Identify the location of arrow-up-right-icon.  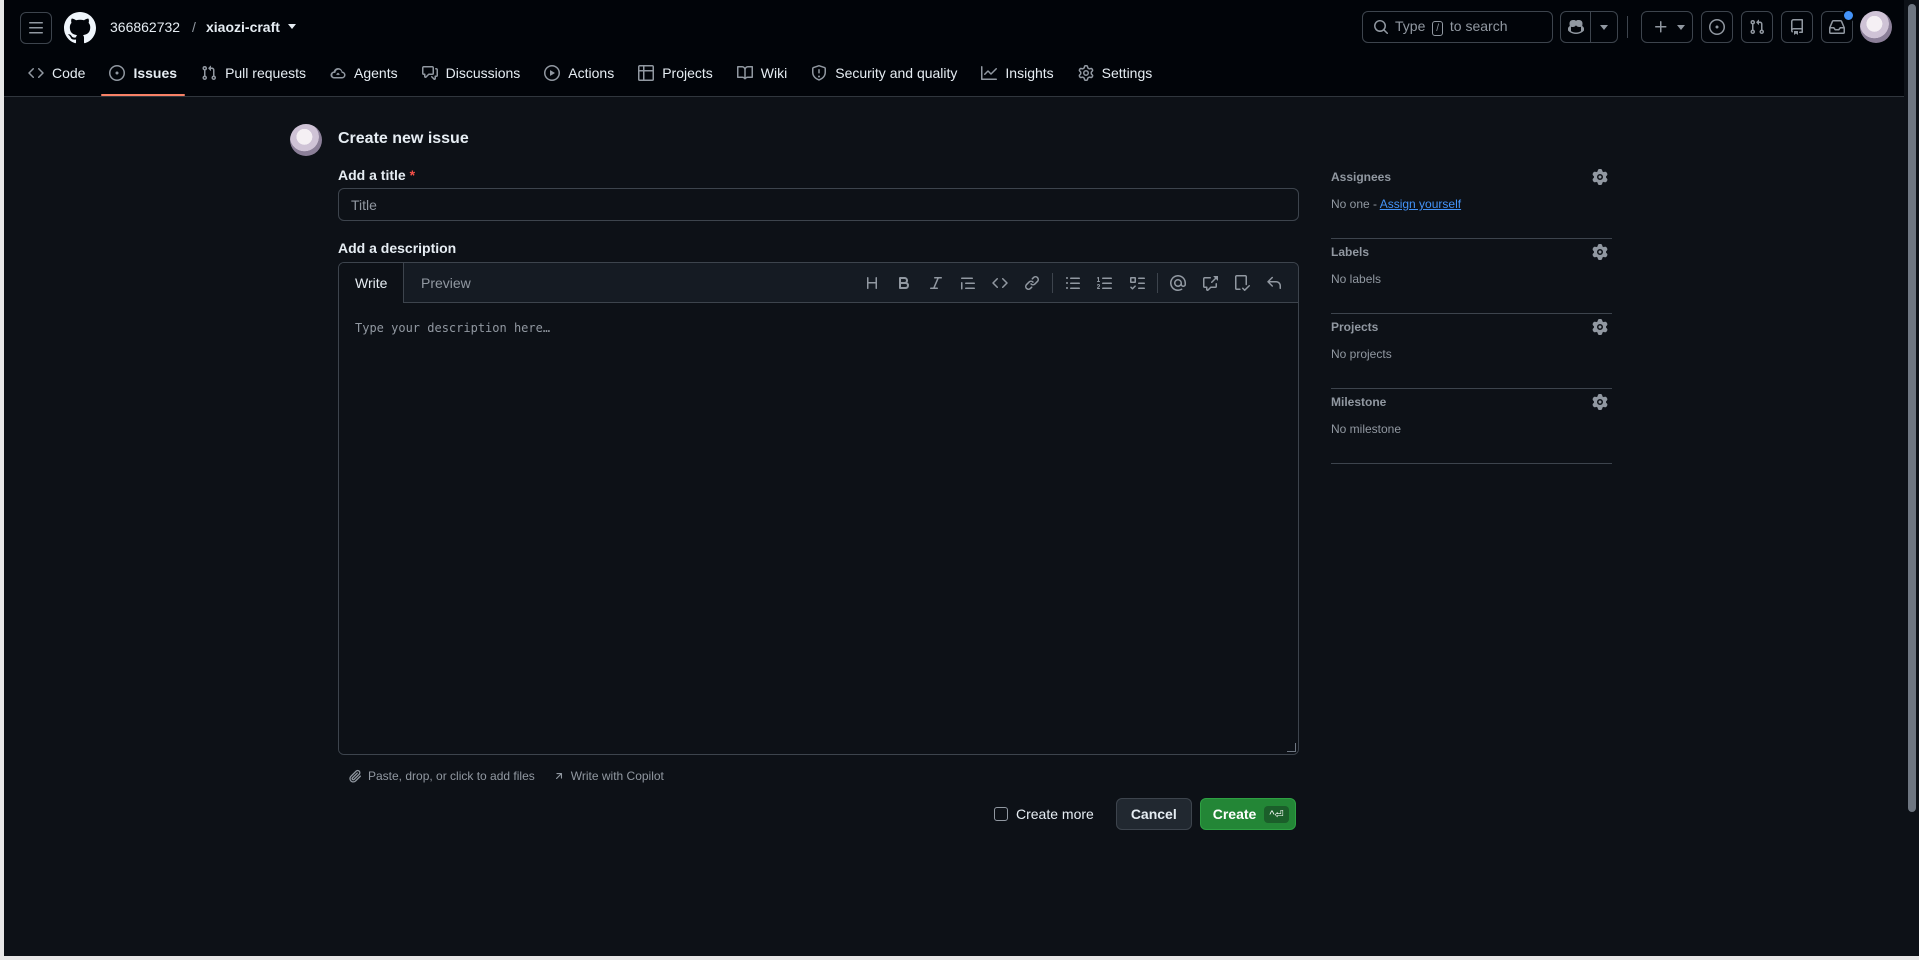
(558, 776).